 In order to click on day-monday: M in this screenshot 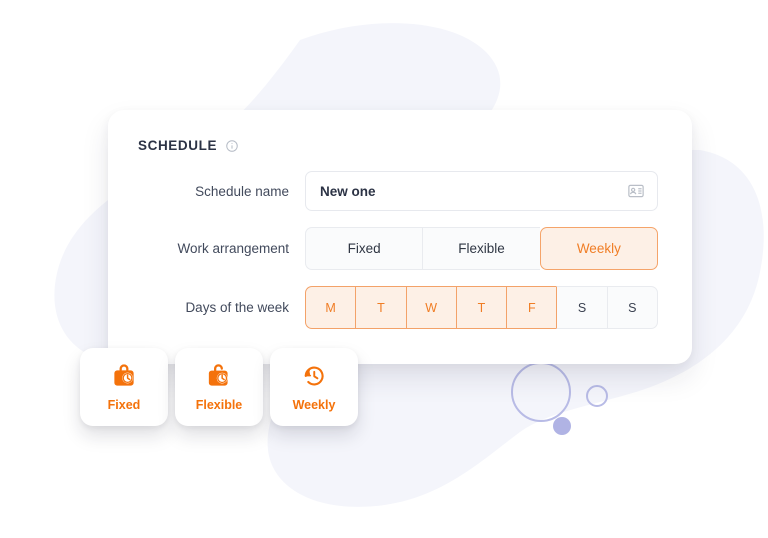, I will do `click(330, 307)`.